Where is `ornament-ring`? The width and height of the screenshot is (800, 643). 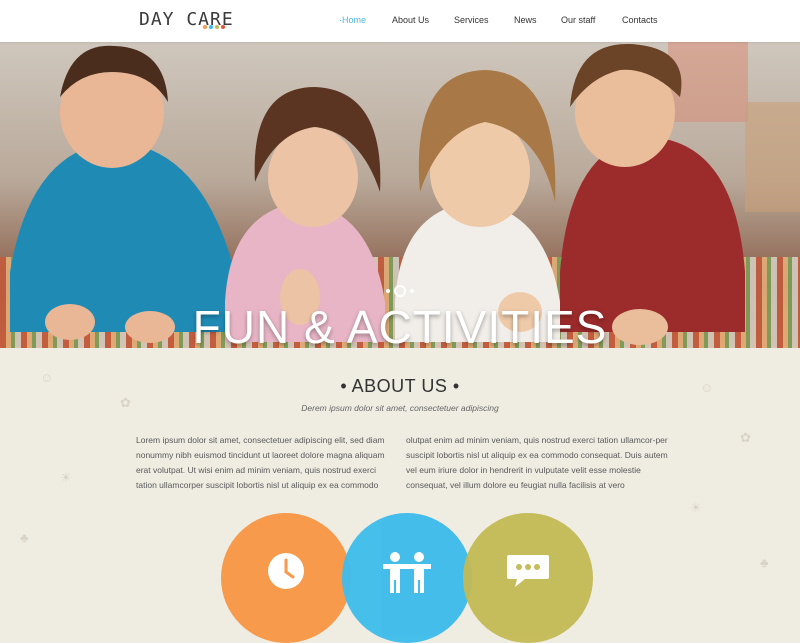
ornament-ring is located at coordinates (400, 291).